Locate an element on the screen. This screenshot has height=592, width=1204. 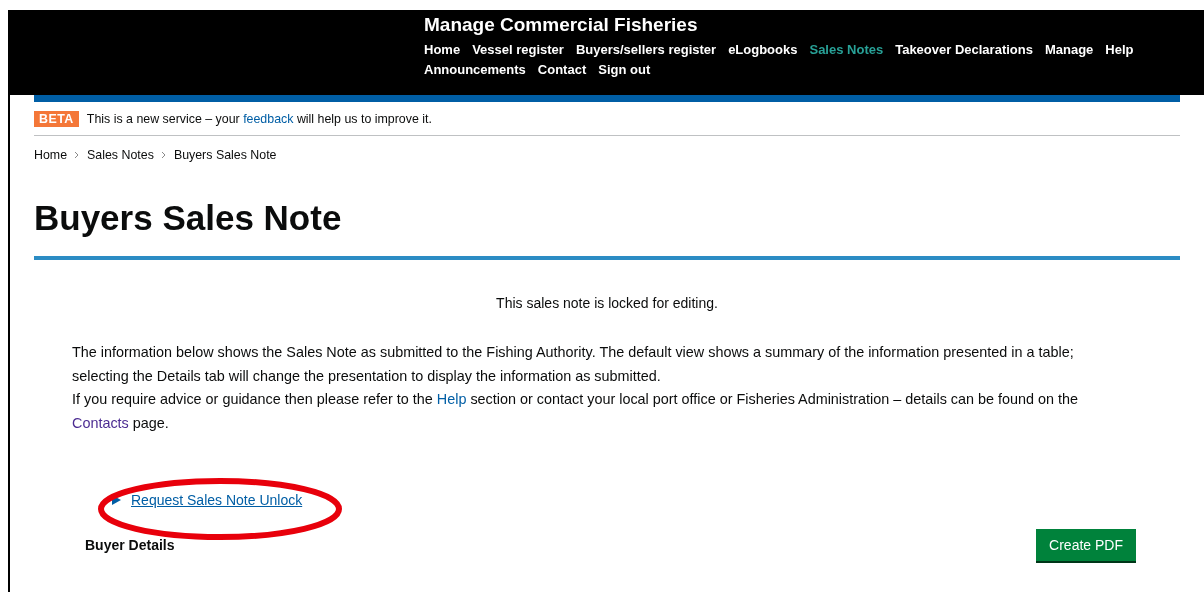
triangle-icon is located at coordinates (116, 500).